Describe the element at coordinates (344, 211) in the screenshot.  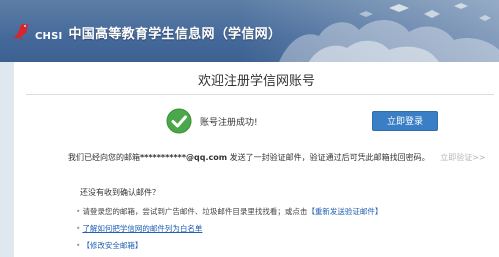
I see `resend-verification-link: 【重新发送验证邮件】` at that location.